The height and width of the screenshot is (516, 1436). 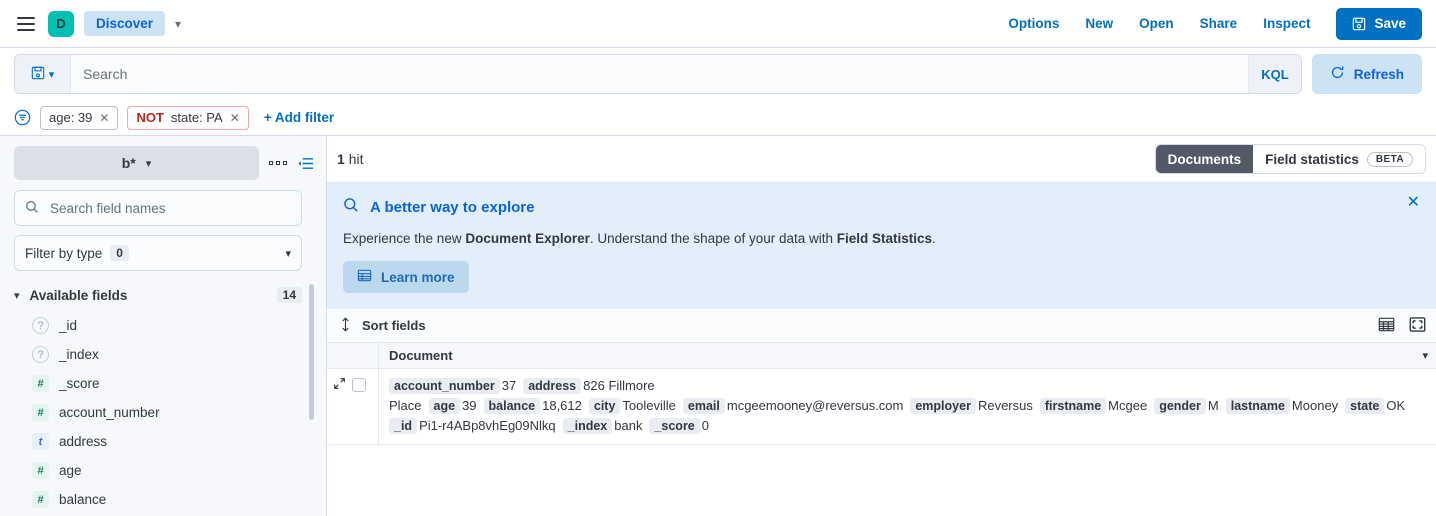 What do you see at coordinates (26, 24) in the screenshot?
I see `hamburger-icon` at bounding box center [26, 24].